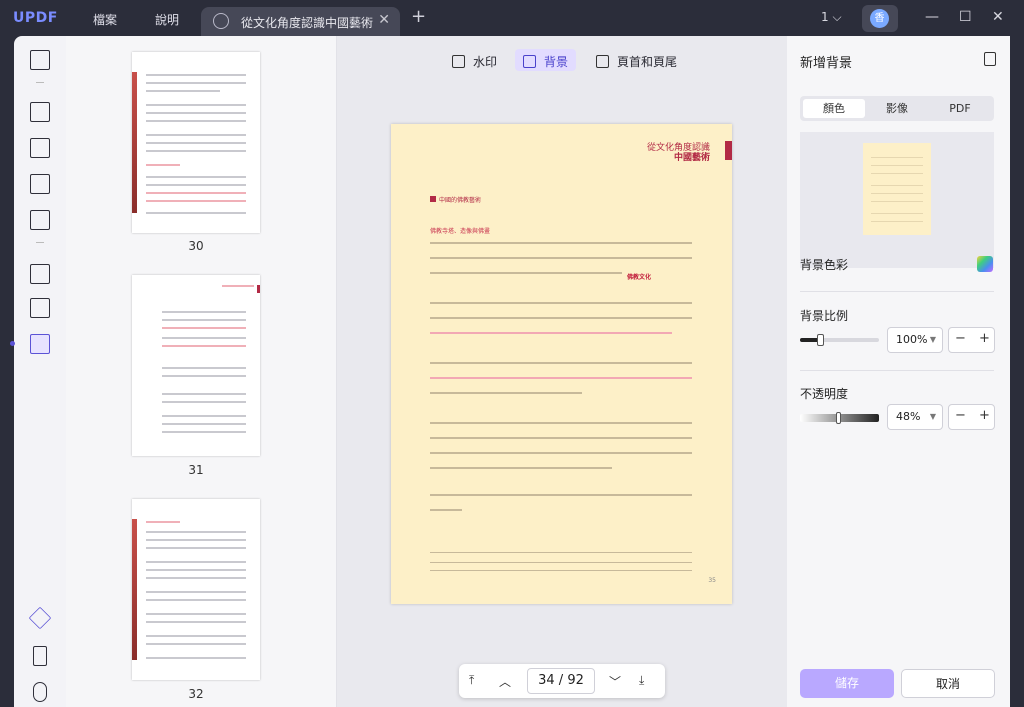 The image size is (1024, 707). I want to click on divider, so click(897, 370).